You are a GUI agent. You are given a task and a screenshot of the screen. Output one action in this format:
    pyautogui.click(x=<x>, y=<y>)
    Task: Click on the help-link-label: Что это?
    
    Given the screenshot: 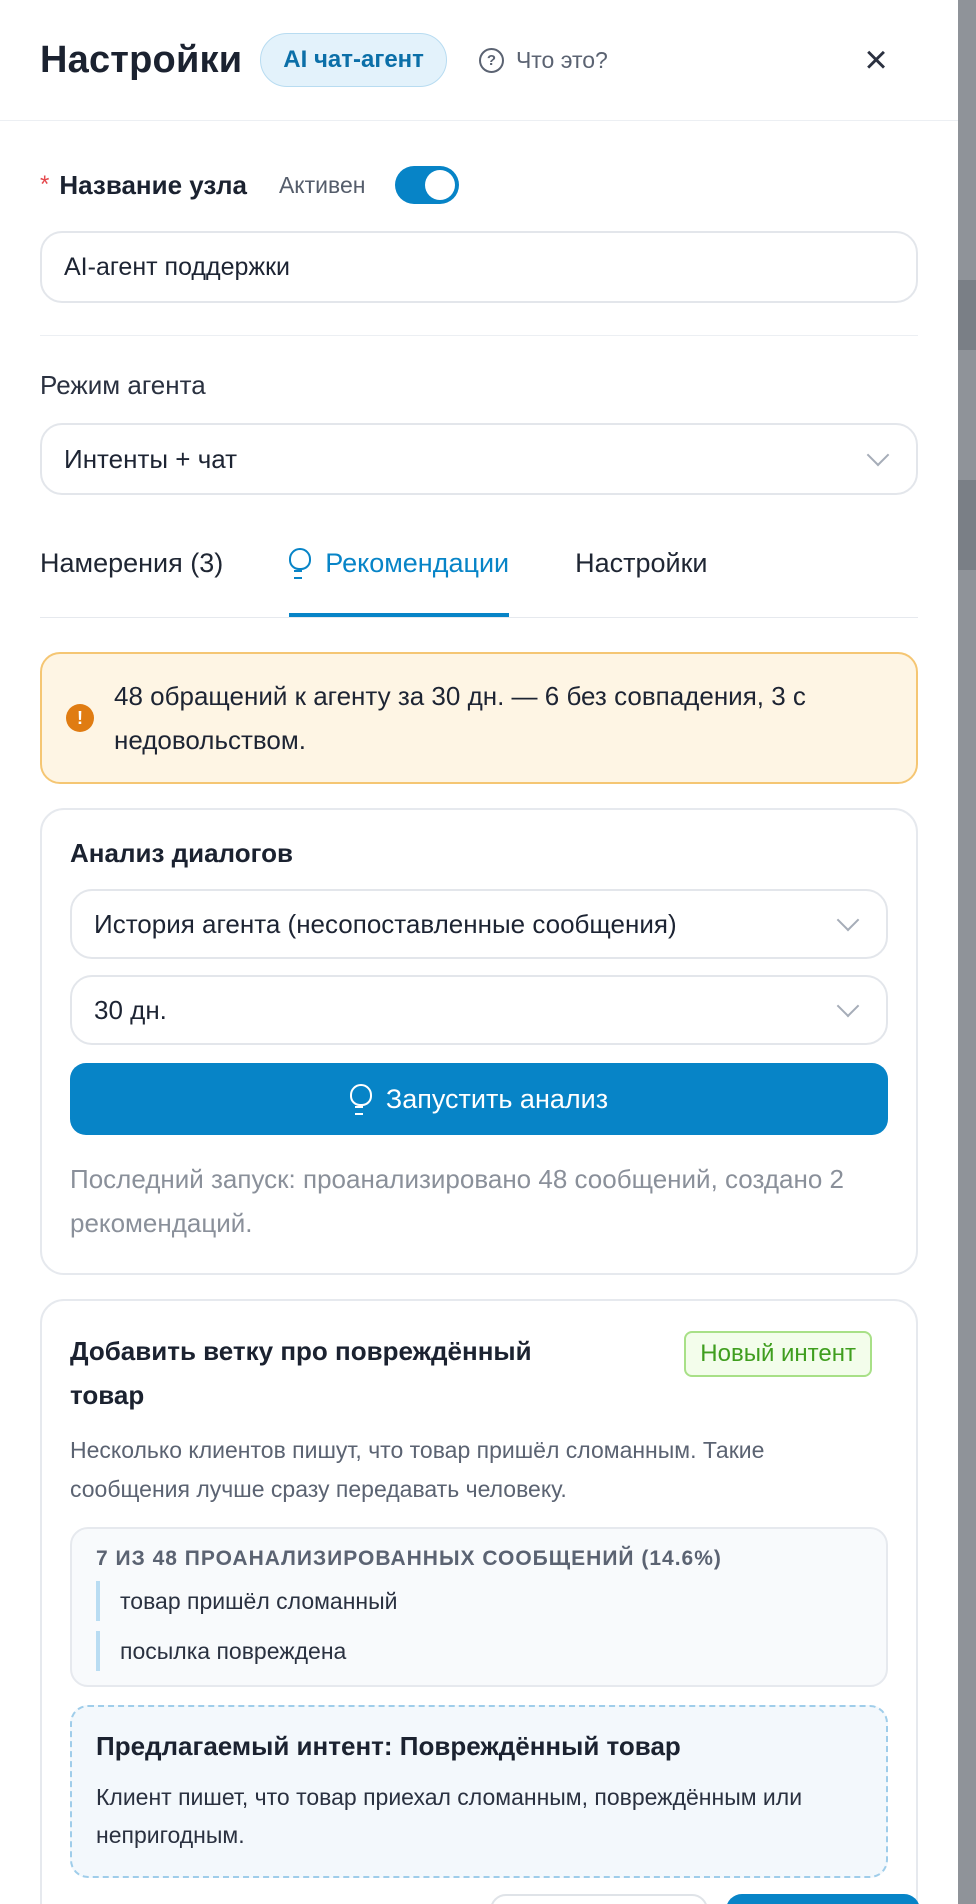 What is the action you would take?
    pyautogui.click(x=561, y=59)
    